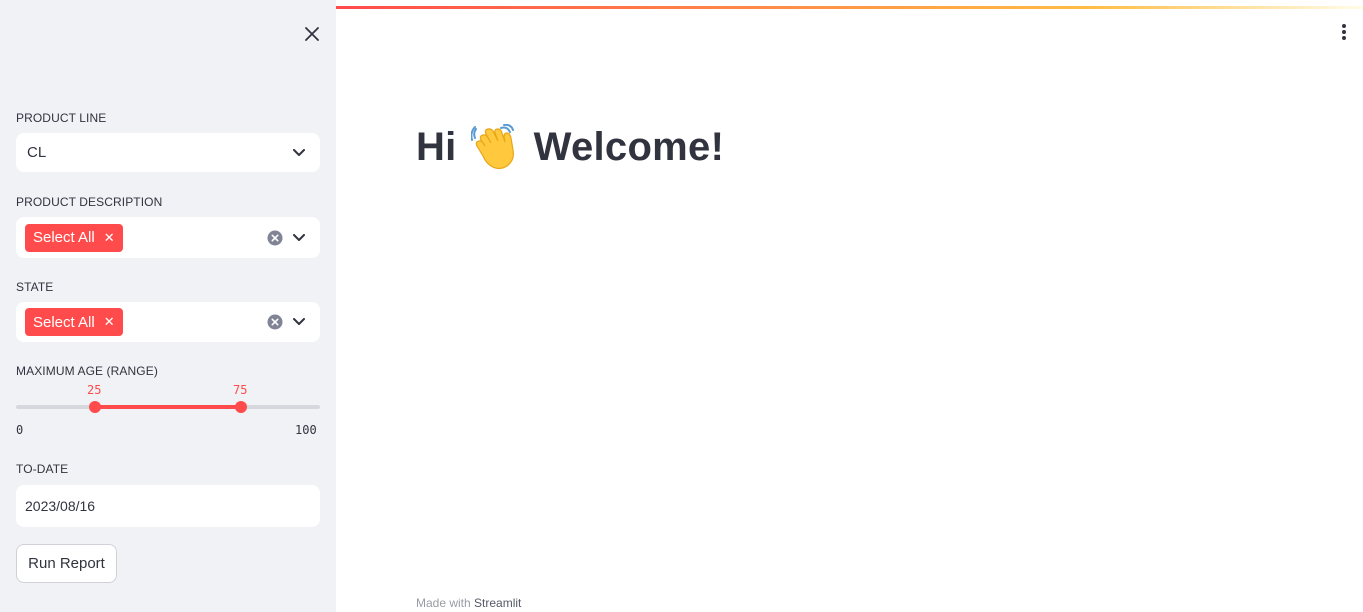 The width and height of the screenshot is (1363, 612). I want to click on age-range-slider-fill, so click(168, 407).